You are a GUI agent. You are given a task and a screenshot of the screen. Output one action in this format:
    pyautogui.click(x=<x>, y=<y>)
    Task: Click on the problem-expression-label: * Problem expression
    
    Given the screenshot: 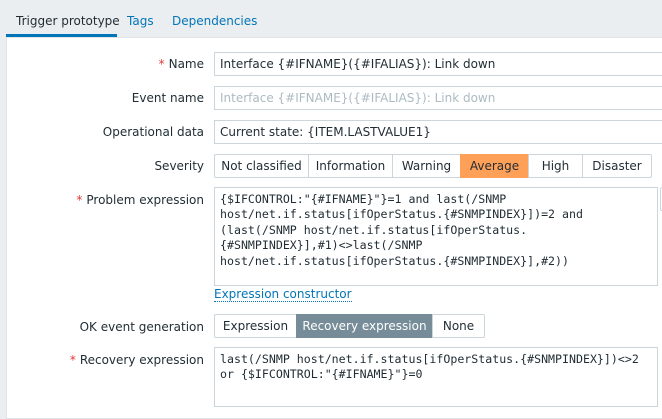 What is the action you would take?
    pyautogui.click(x=140, y=200)
    